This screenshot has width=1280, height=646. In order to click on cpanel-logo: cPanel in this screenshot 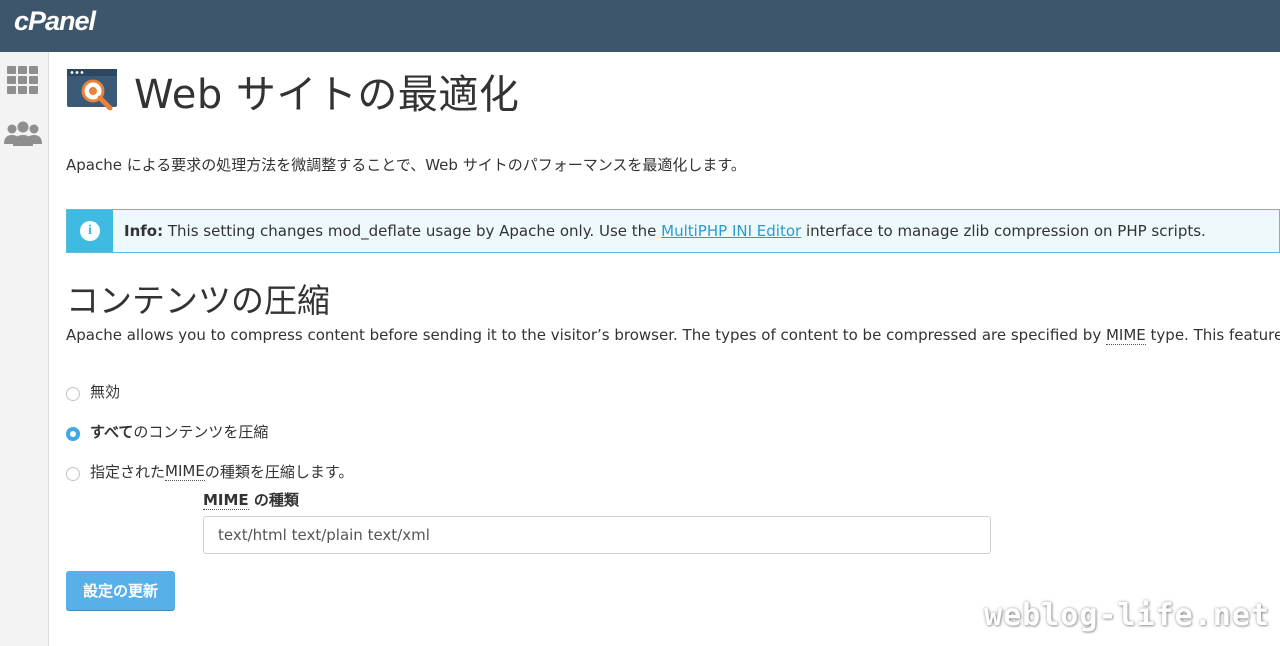, I will do `click(55, 21)`.